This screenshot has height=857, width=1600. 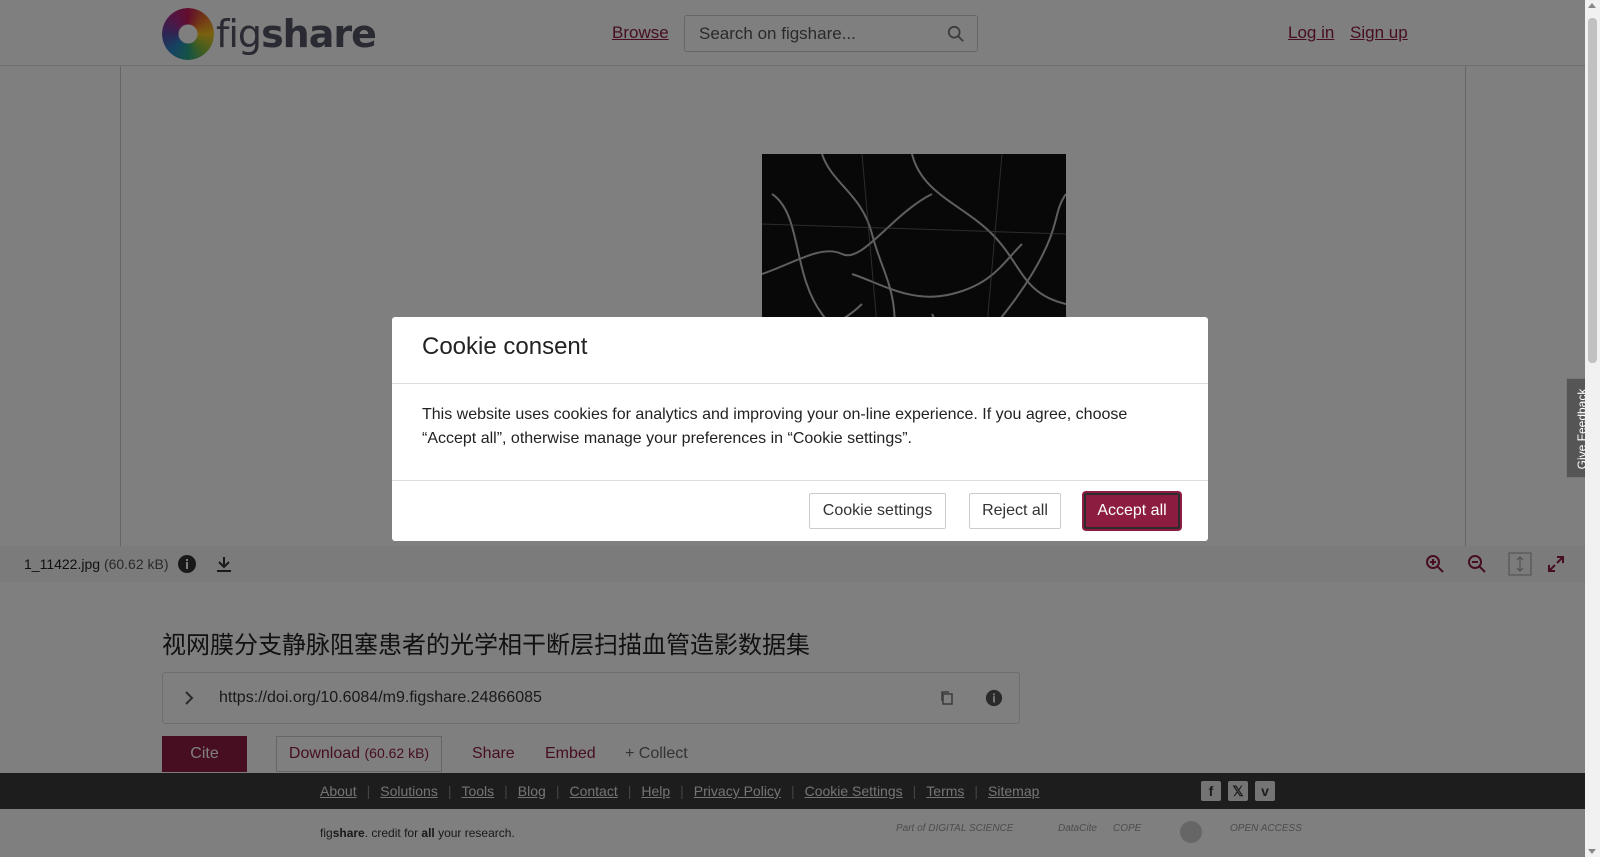 I want to click on accept-all-button: Accept all, so click(x=1132, y=511).